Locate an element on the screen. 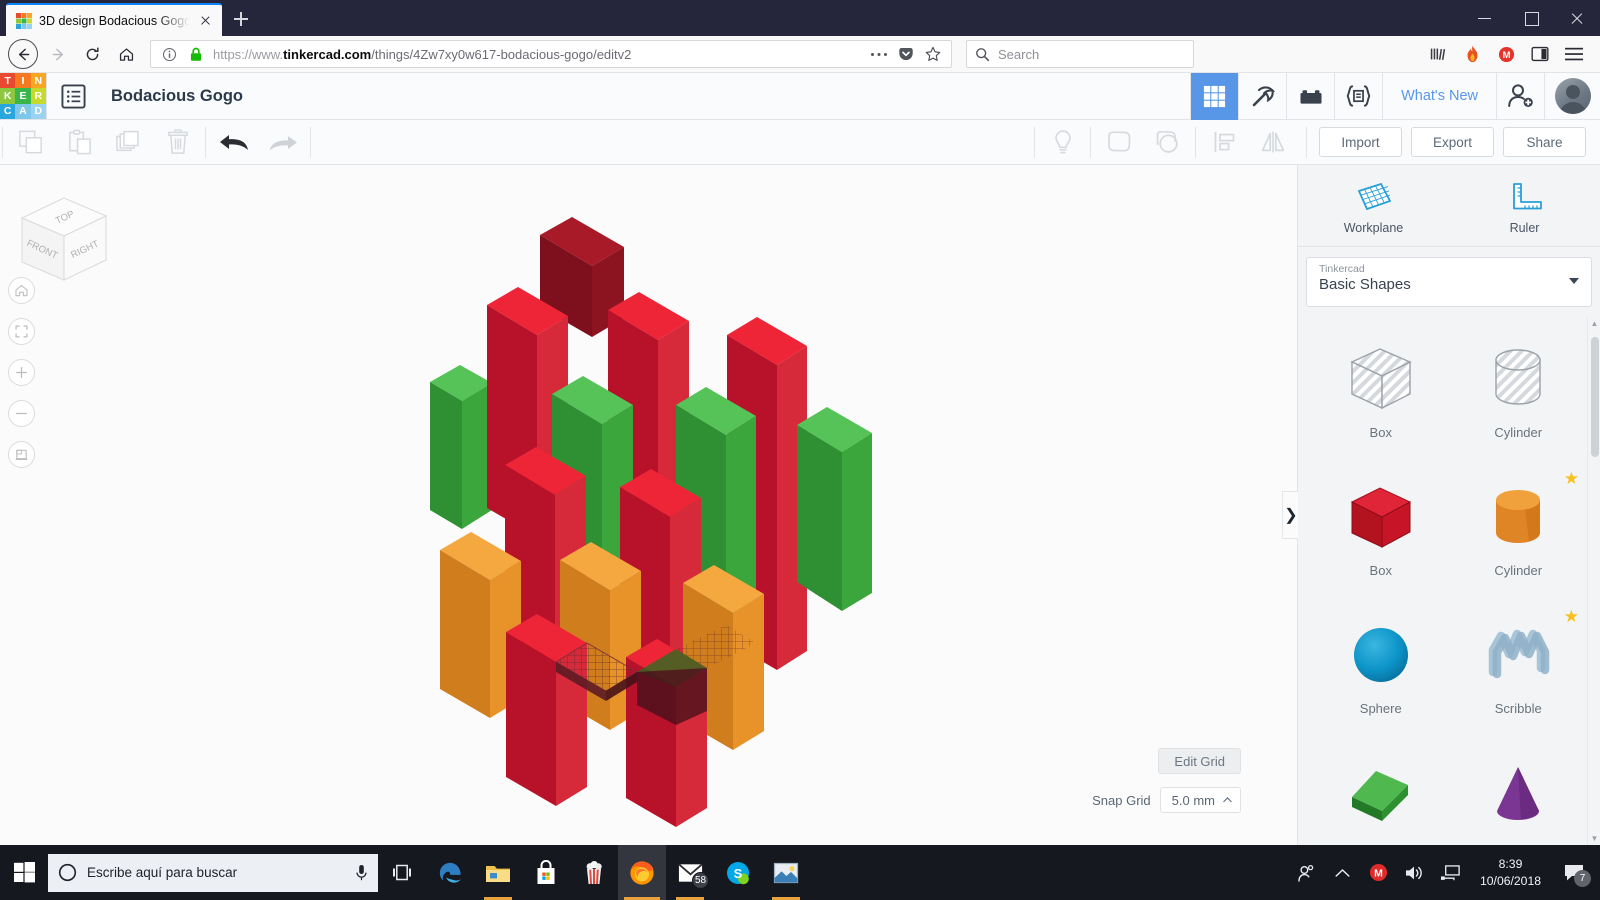  logo-tile-i: I is located at coordinates (23, 81).